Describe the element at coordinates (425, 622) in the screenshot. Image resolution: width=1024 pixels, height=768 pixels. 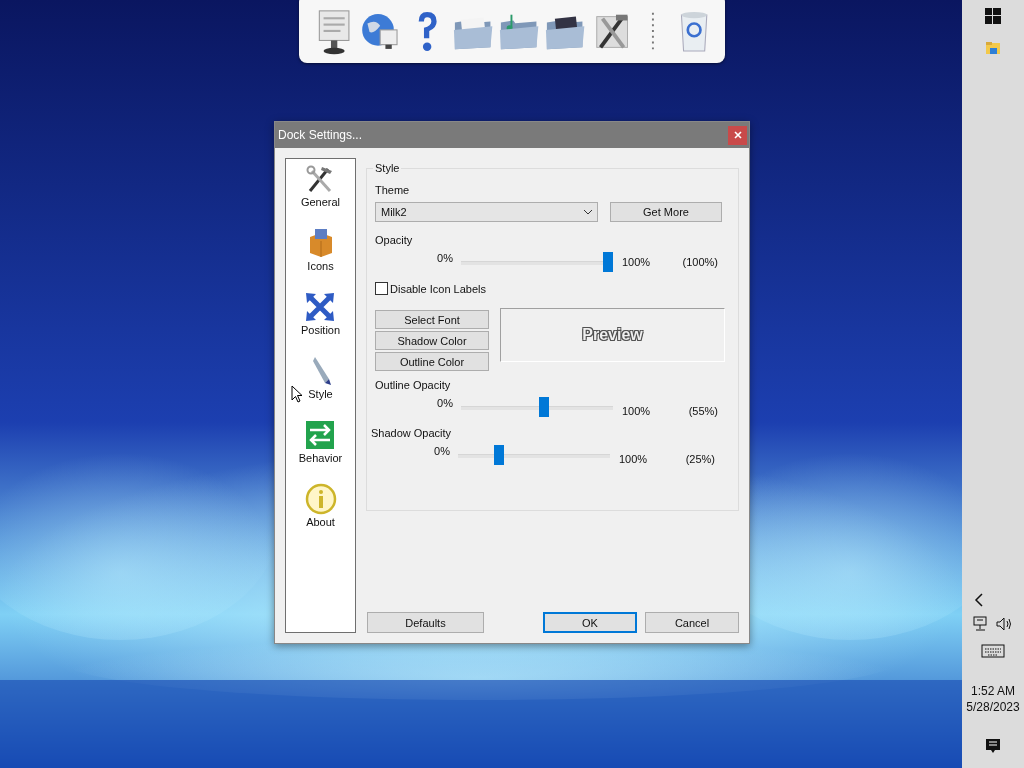
I see `dialog-button: Defaults` at that location.